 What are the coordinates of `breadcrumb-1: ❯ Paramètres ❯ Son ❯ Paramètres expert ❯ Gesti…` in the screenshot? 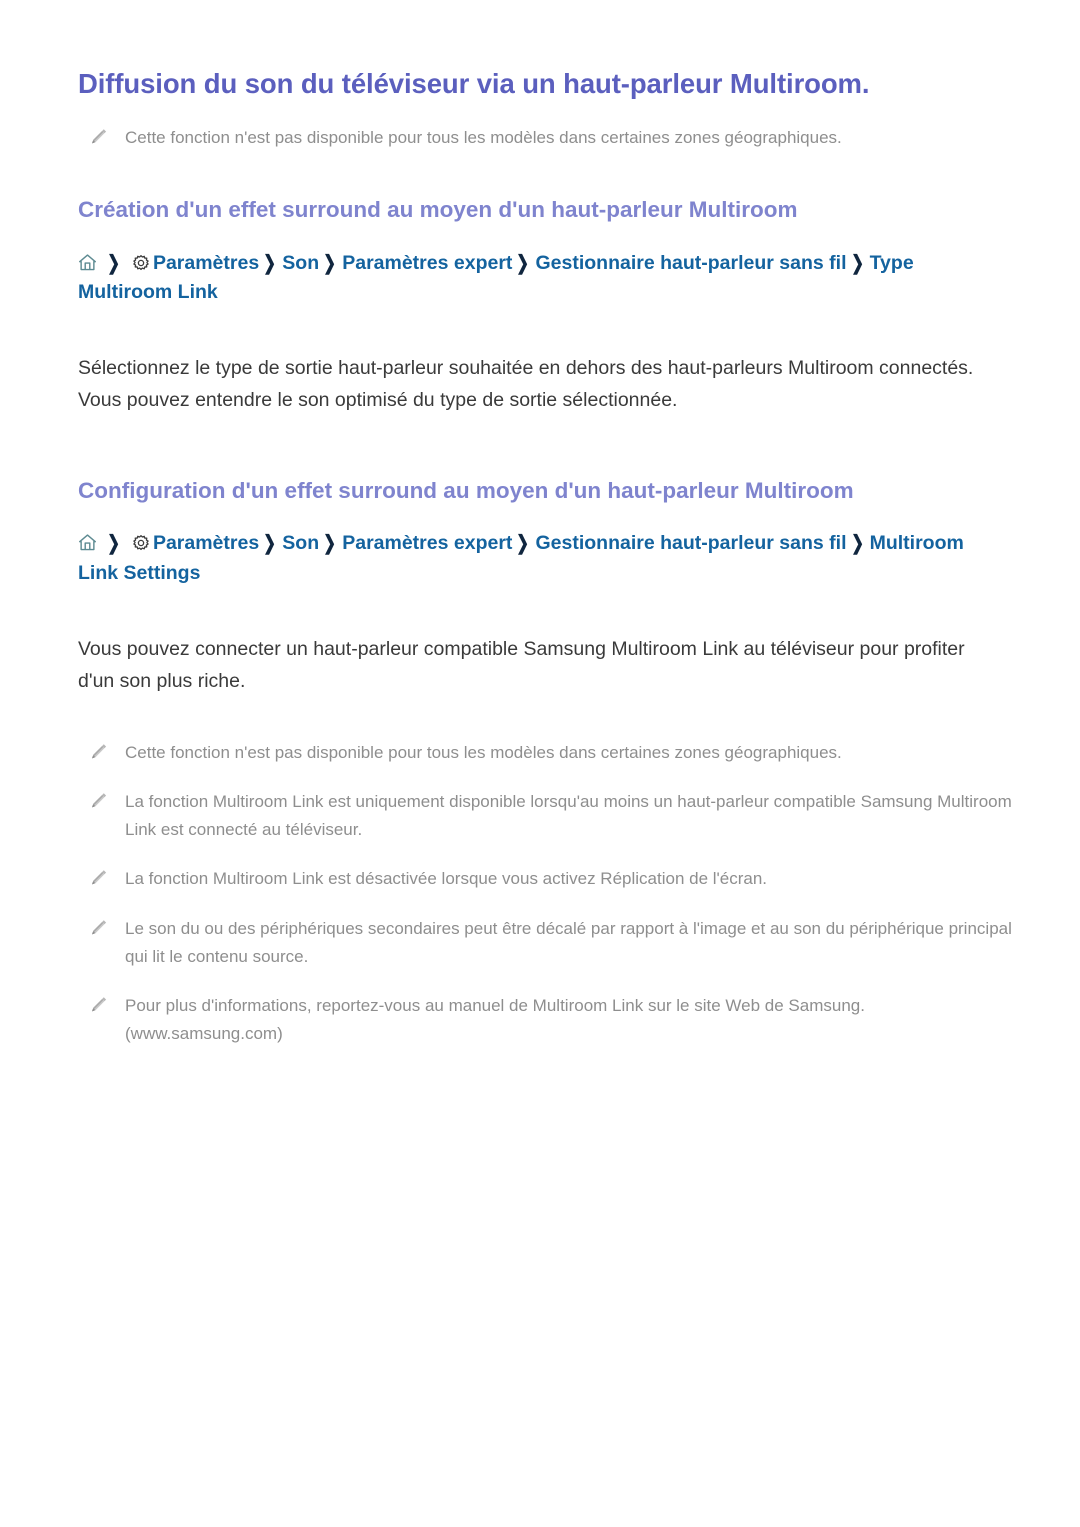 It's located at (538, 267).